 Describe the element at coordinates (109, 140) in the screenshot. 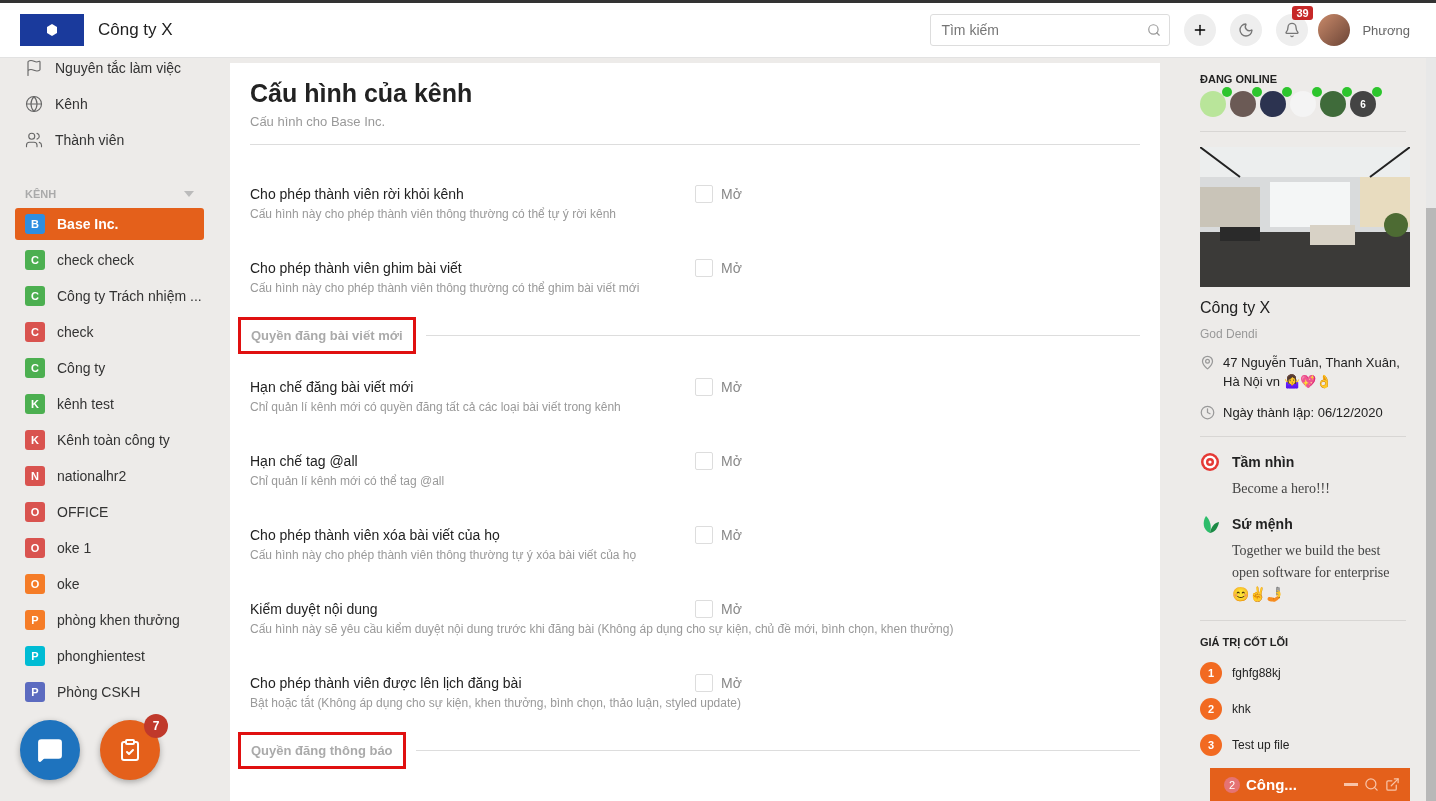

I see `sidebar-link: Thành viên` at that location.